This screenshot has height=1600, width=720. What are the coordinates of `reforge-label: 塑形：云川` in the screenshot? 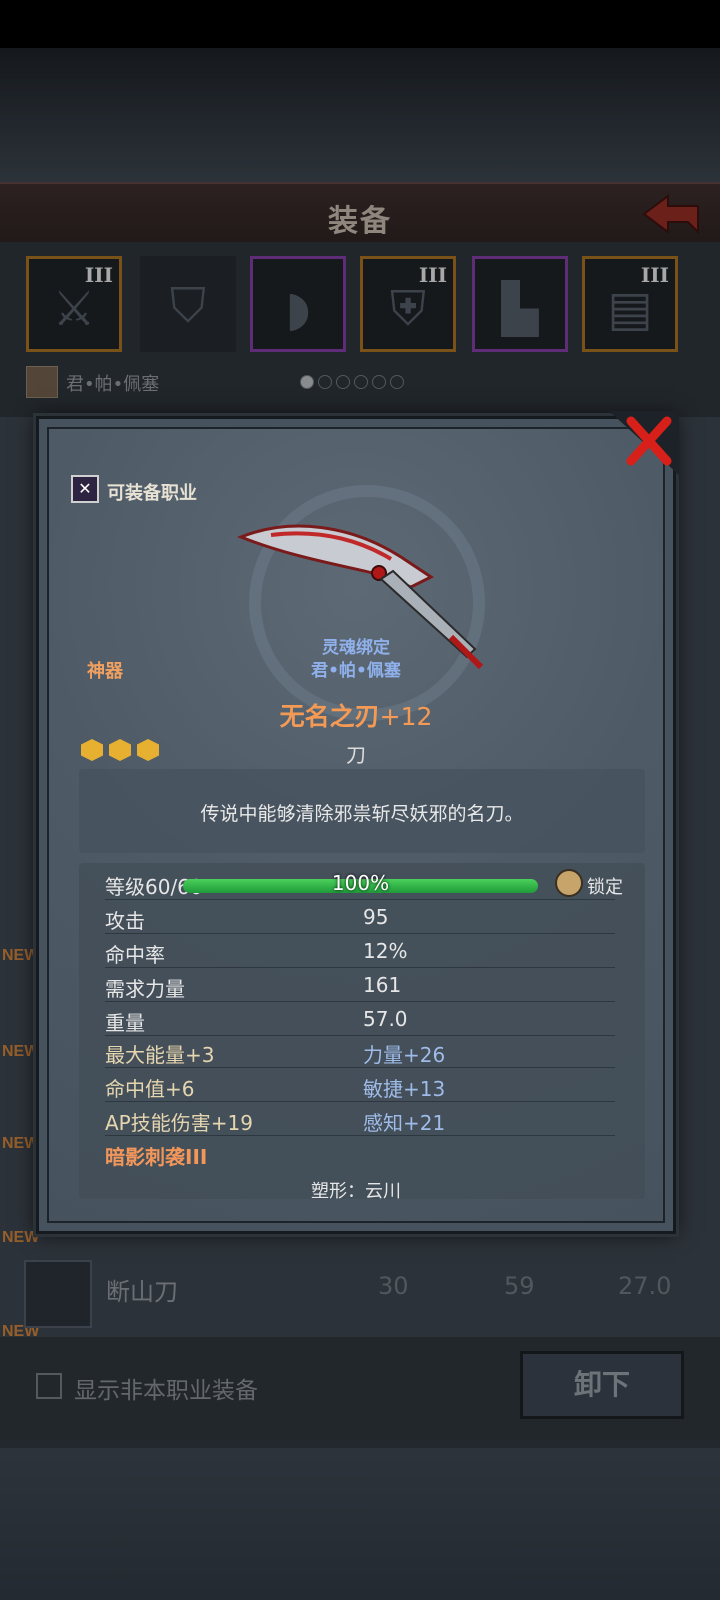 It's located at (356, 1191).